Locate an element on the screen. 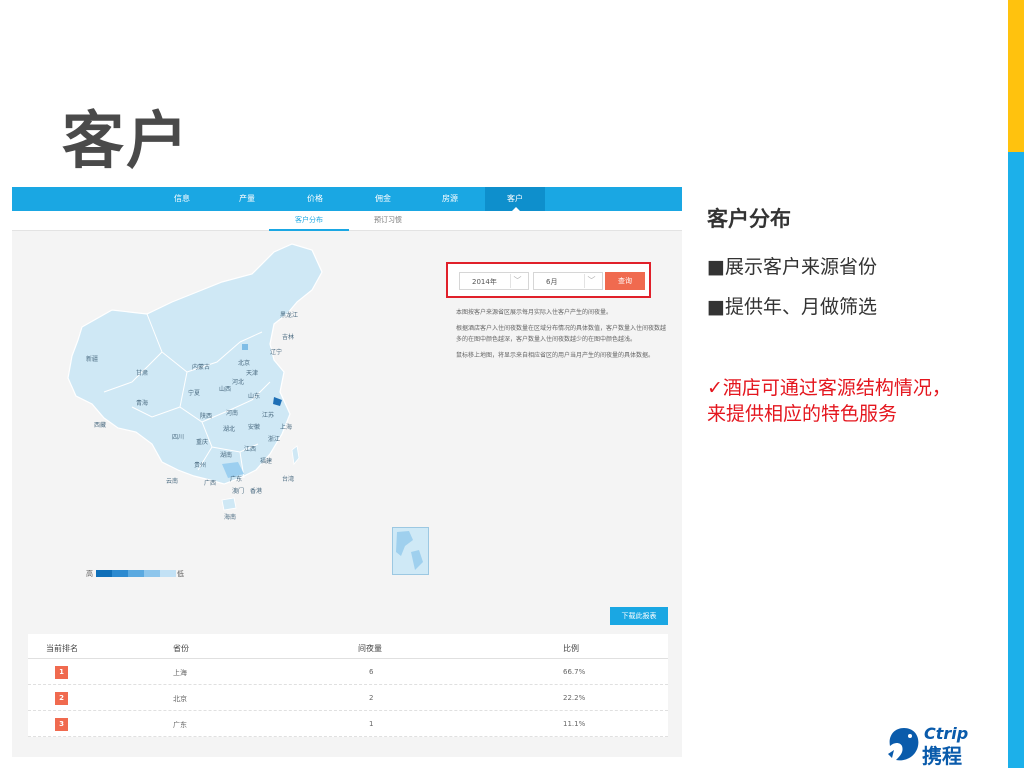 This screenshot has width=1024, height=768. column-header-nights: 间夜量 is located at coordinates (370, 648).